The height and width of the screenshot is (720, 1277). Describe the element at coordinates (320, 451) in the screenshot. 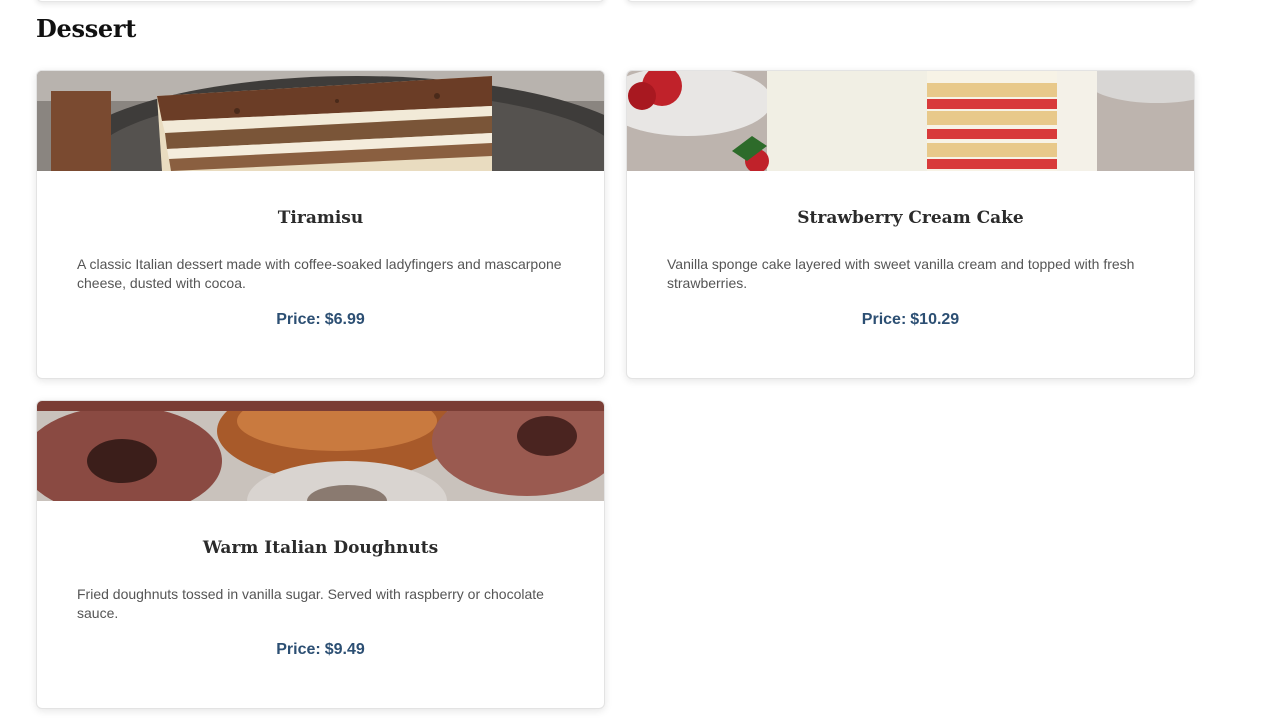

I see `doughnuts-photo` at that location.